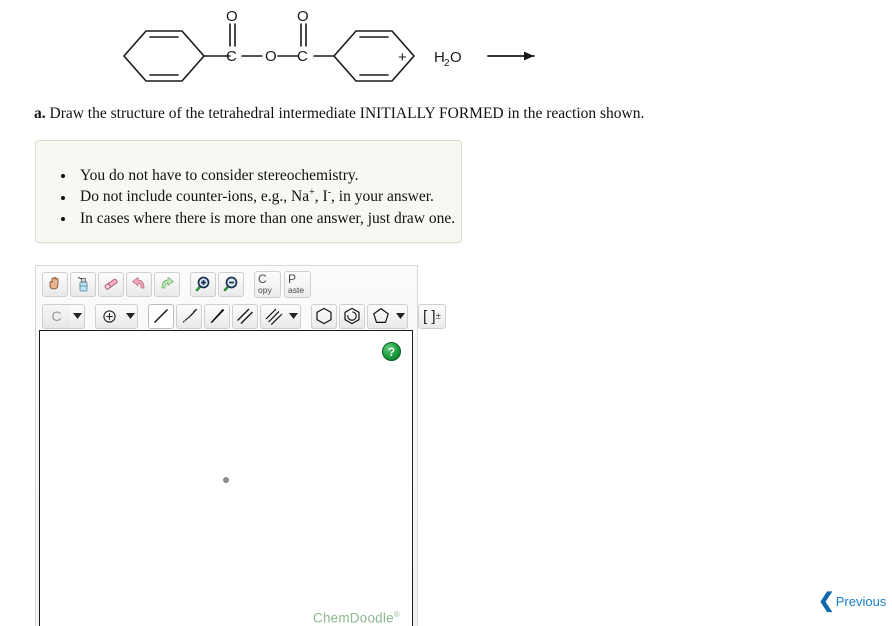 This screenshot has height=626, width=892. What do you see at coordinates (328, 45) in the screenshot?
I see `reaction-scheme-svg: O C O O C + H 2 O` at bounding box center [328, 45].